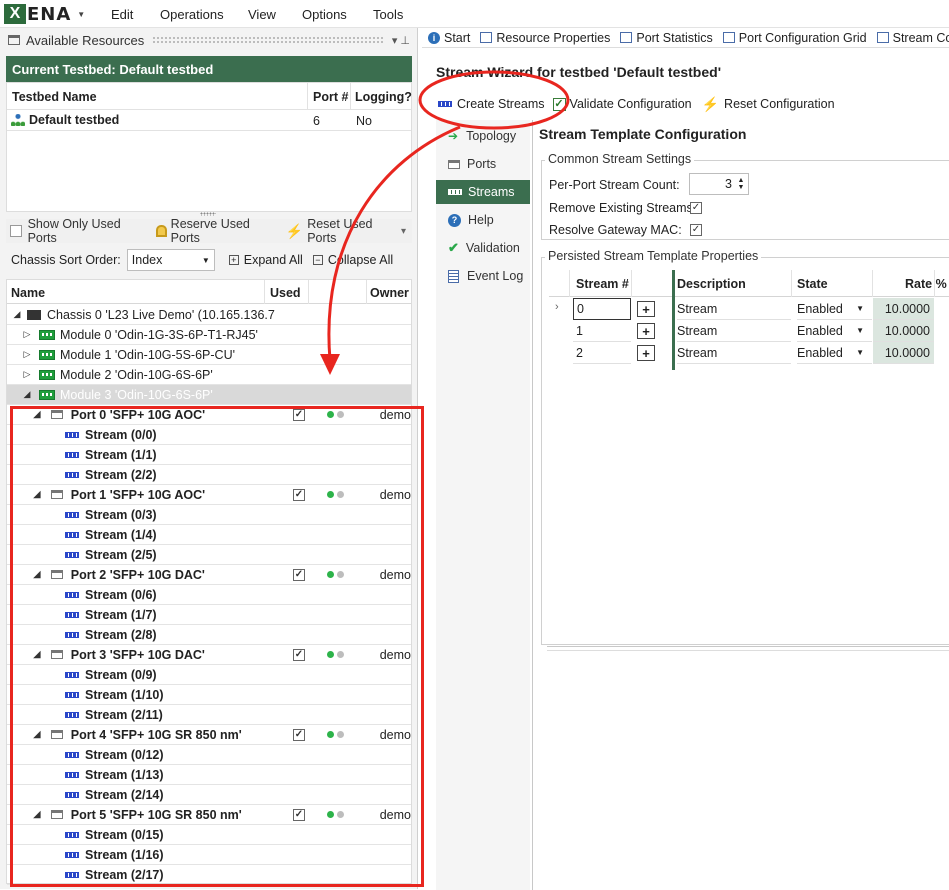 The image size is (949, 890). Describe the element at coordinates (330, 364) in the screenshot. I see `annotation-arrowhead` at that location.